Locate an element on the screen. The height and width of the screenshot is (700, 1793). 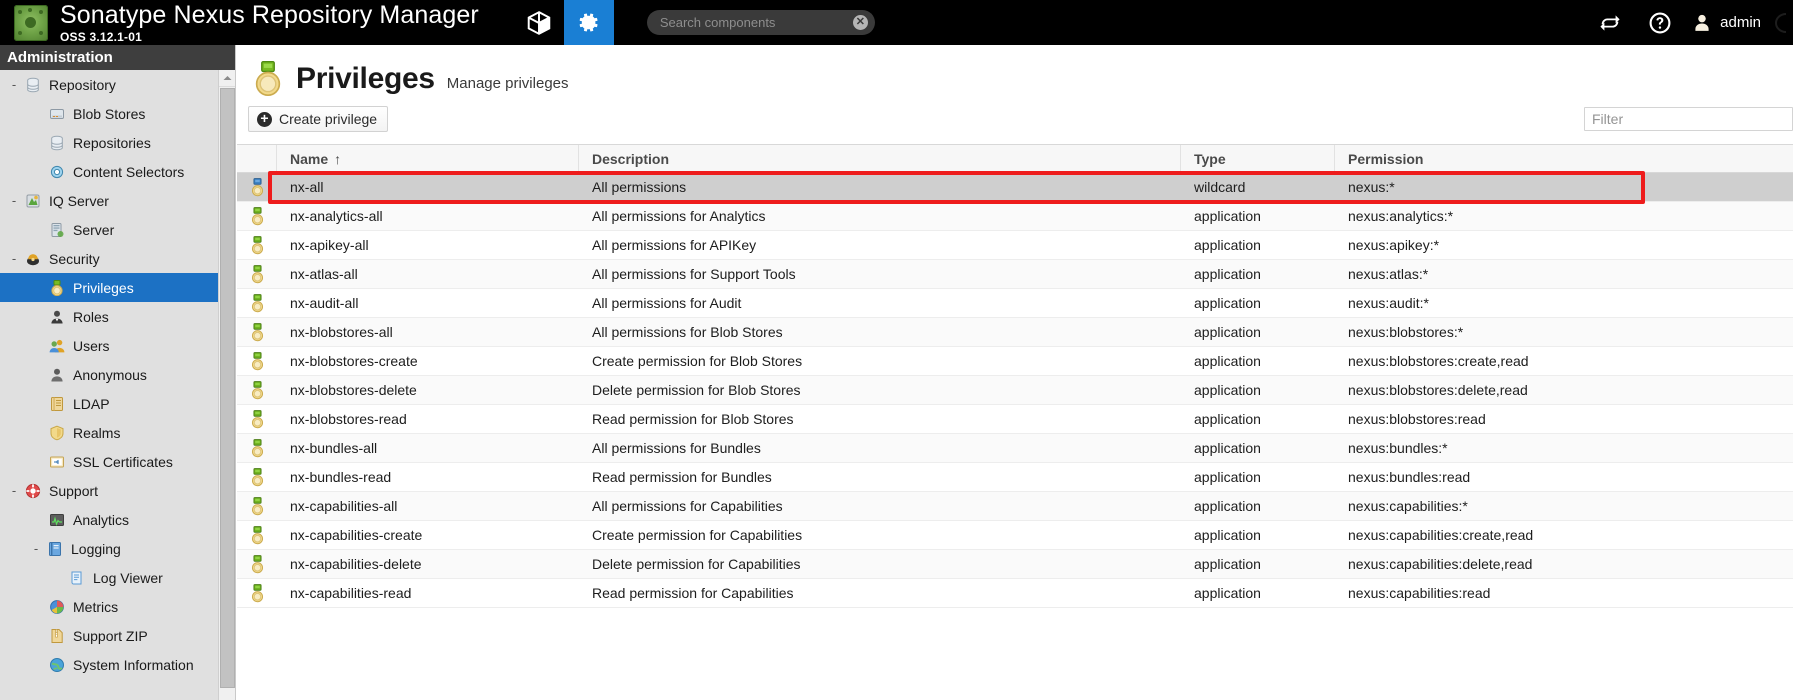
sidebar-item-anonymous: Anonymous is located at coordinates (117, 374).